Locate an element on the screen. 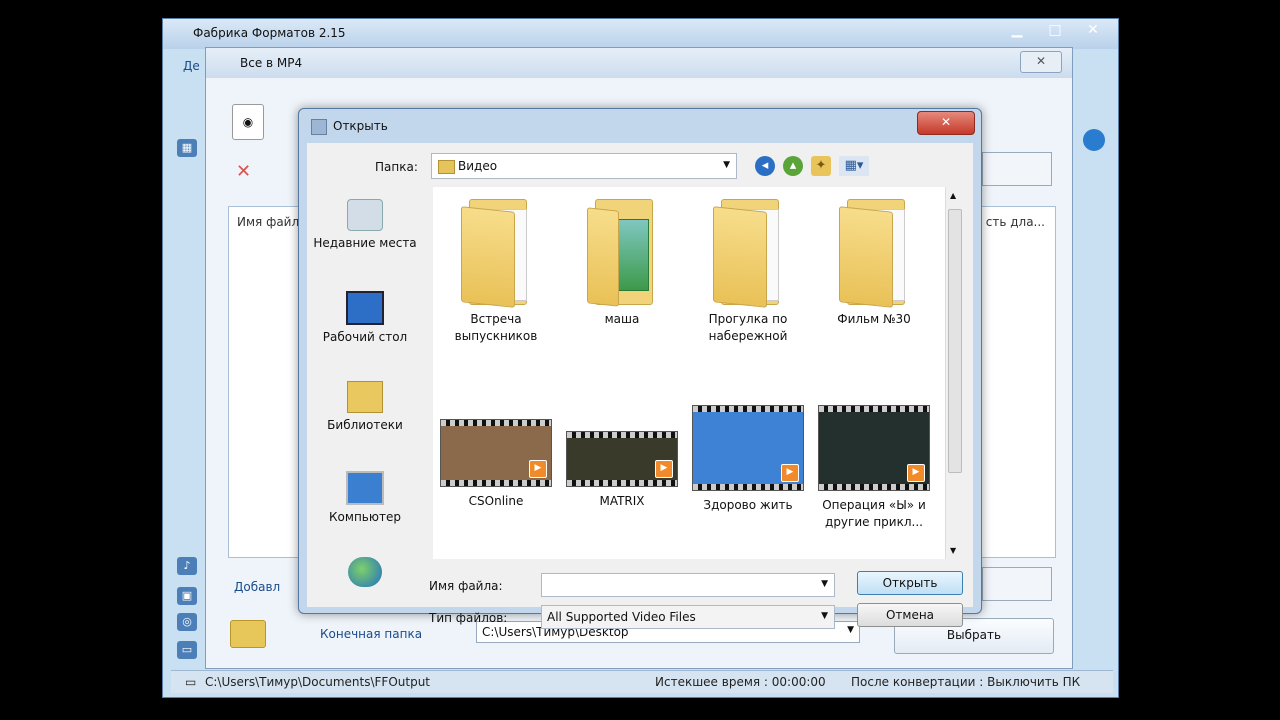 The image size is (1280, 720). place-recent: Недавние места is located at coordinates (365, 225).